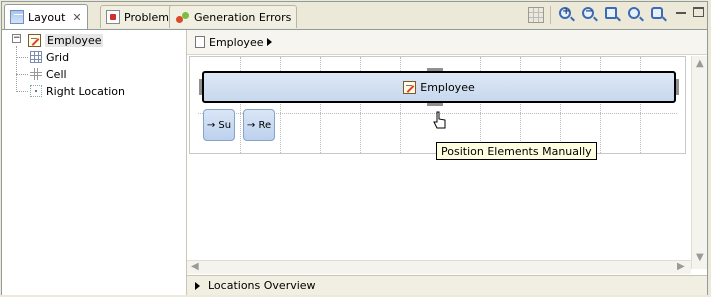 The image size is (711, 297). What do you see at coordinates (56, 74) in the screenshot?
I see `tree-item-label: Cell` at bounding box center [56, 74].